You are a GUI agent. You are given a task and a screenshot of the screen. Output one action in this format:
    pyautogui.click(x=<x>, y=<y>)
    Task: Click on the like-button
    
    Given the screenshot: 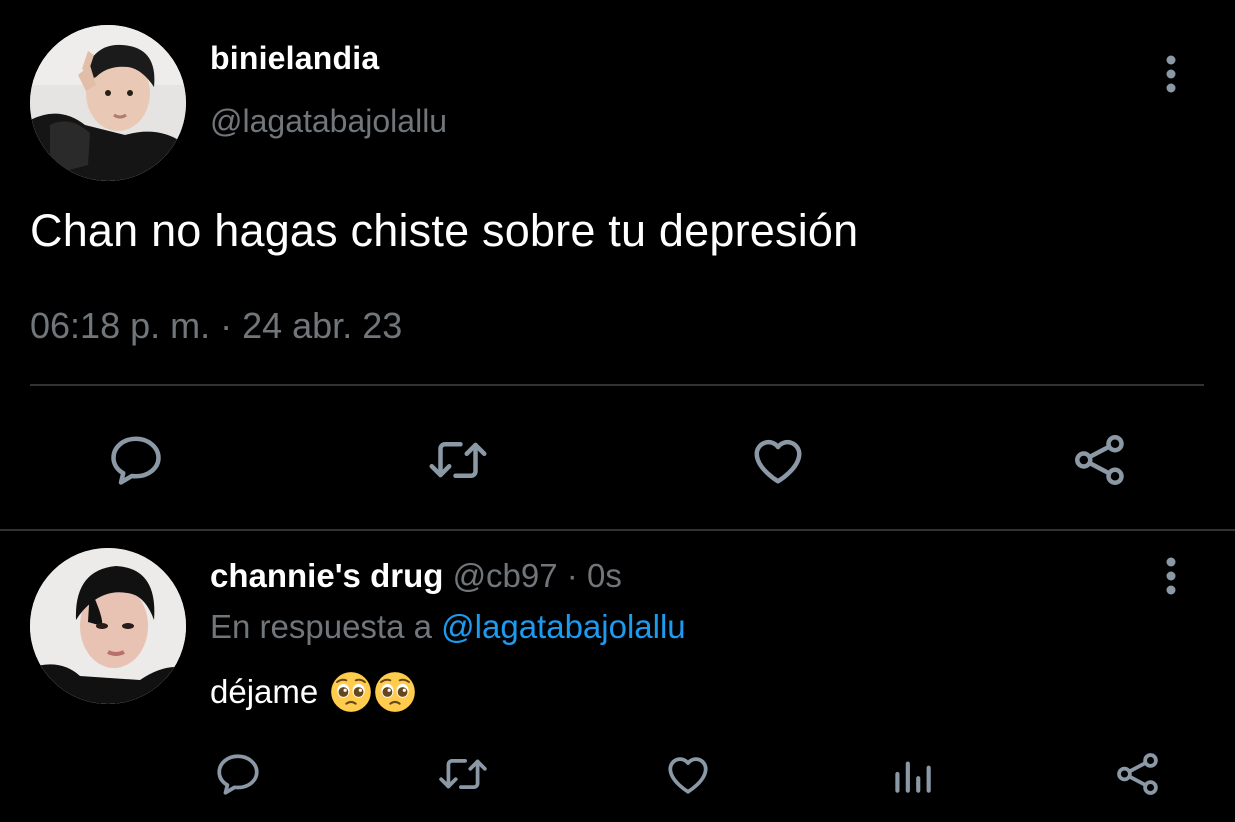 What is the action you would take?
    pyautogui.click(x=778, y=460)
    